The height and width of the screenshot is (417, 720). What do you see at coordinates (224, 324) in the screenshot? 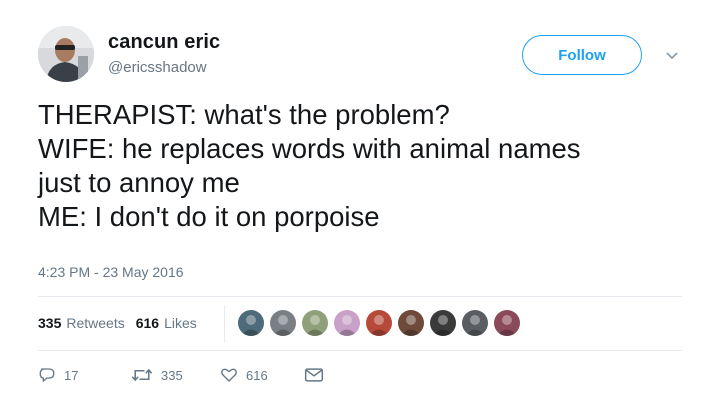
I see `stats-separator` at bounding box center [224, 324].